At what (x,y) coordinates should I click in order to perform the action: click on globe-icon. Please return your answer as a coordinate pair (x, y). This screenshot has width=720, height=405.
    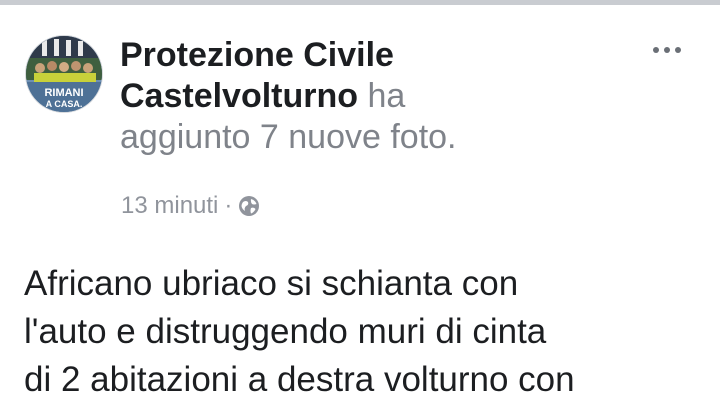
    Looking at the image, I should click on (249, 206).